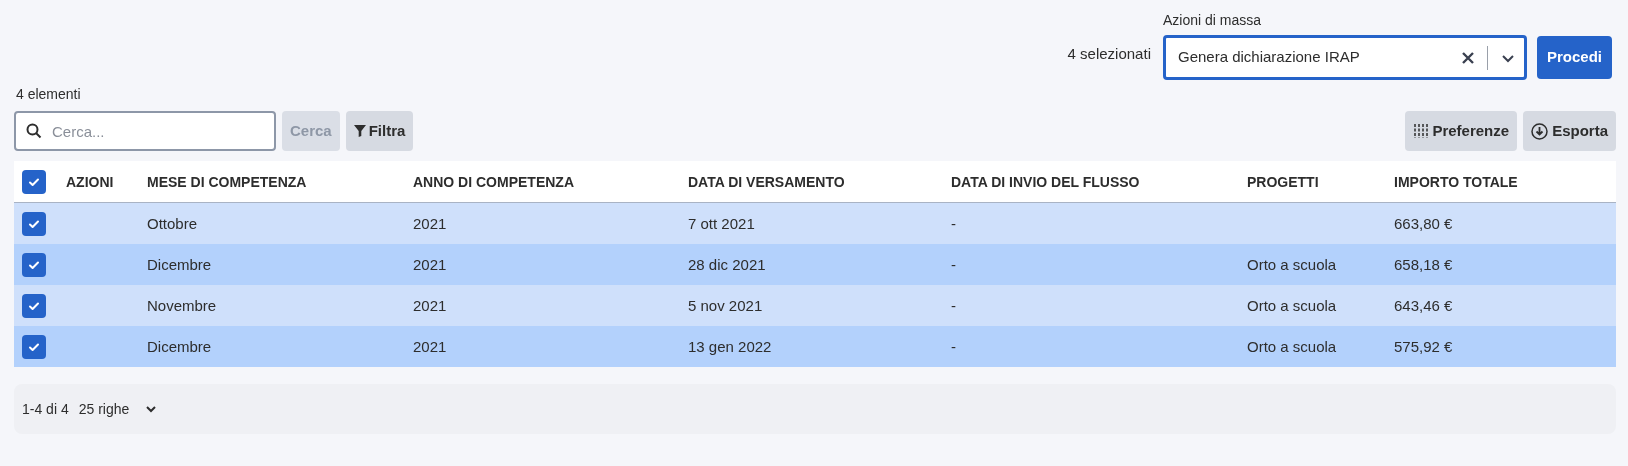 This screenshot has height=466, width=1628. What do you see at coordinates (1461, 131) in the screenshot?
I see `preferences-button: Preferenze` at bounding box center [1461, 131].